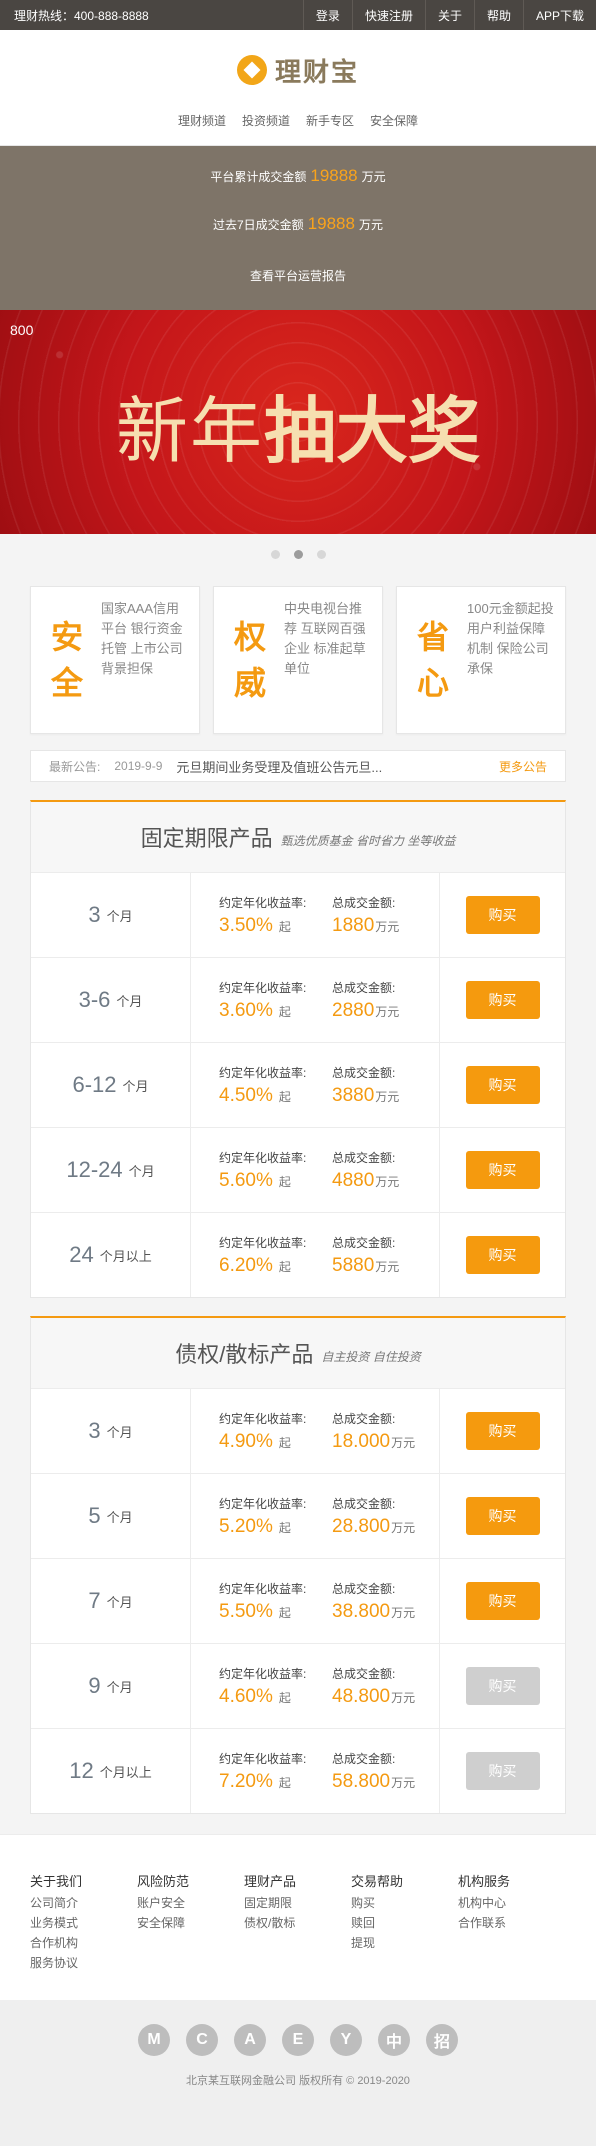 This screenshot has width=596, height=2146. Describe the element at coordinates (189, 432) in the screenshot. I see `banner-headline-light: 新年` at that location.